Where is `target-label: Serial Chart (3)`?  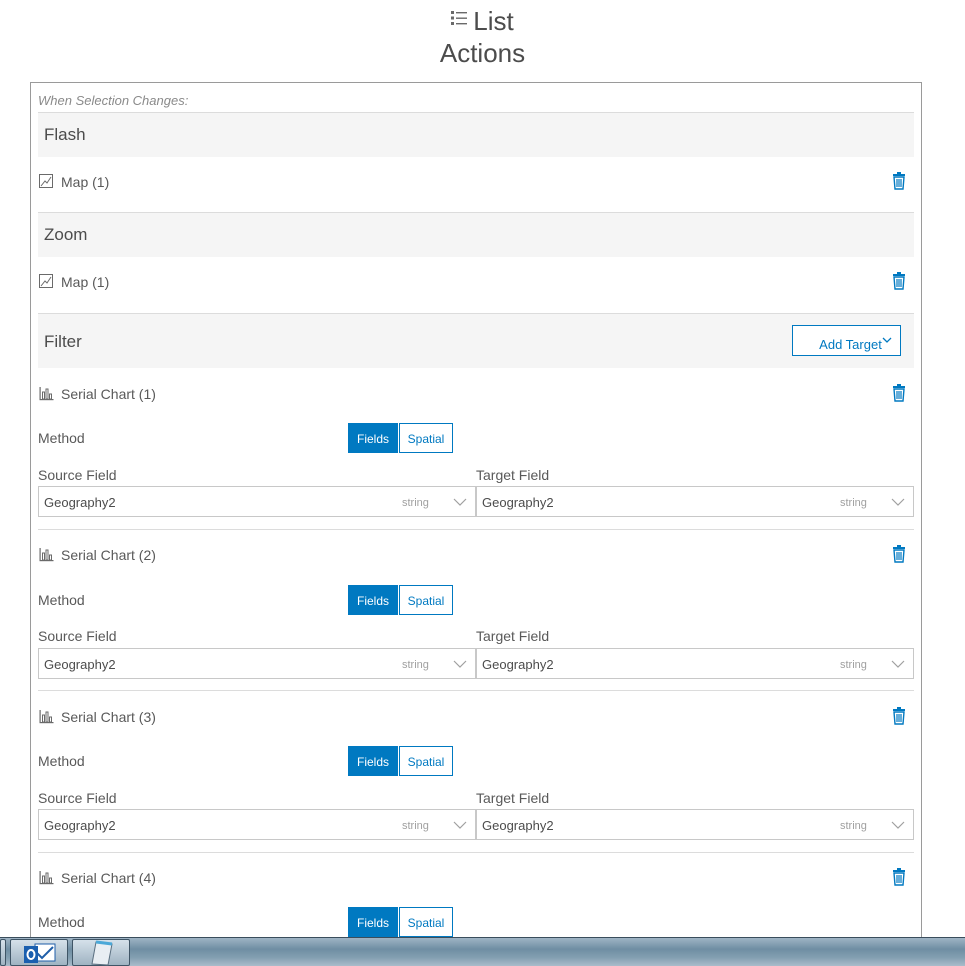 target-label: Serial Chart (3) is located at coordinates (108, 717).